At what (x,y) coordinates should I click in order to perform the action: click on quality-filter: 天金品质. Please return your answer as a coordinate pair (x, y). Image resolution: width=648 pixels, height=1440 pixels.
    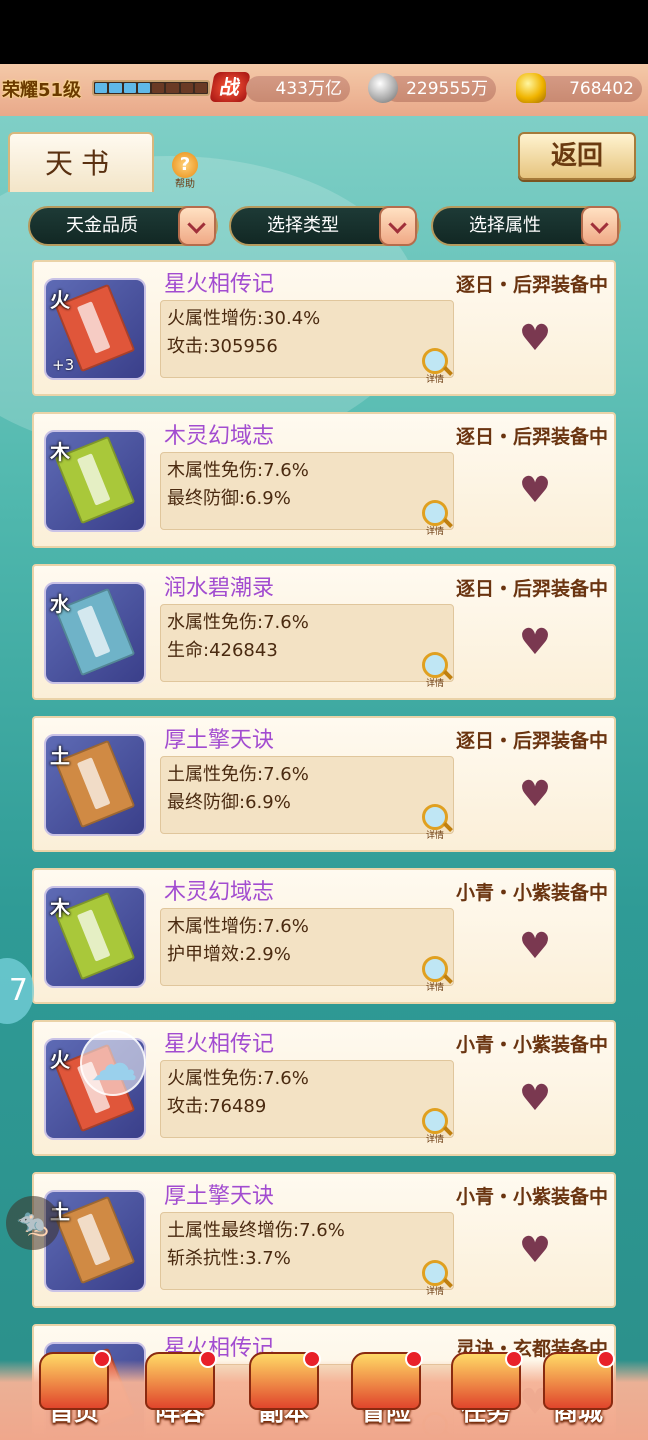
    Looking at the image, I should click on (123, 226).